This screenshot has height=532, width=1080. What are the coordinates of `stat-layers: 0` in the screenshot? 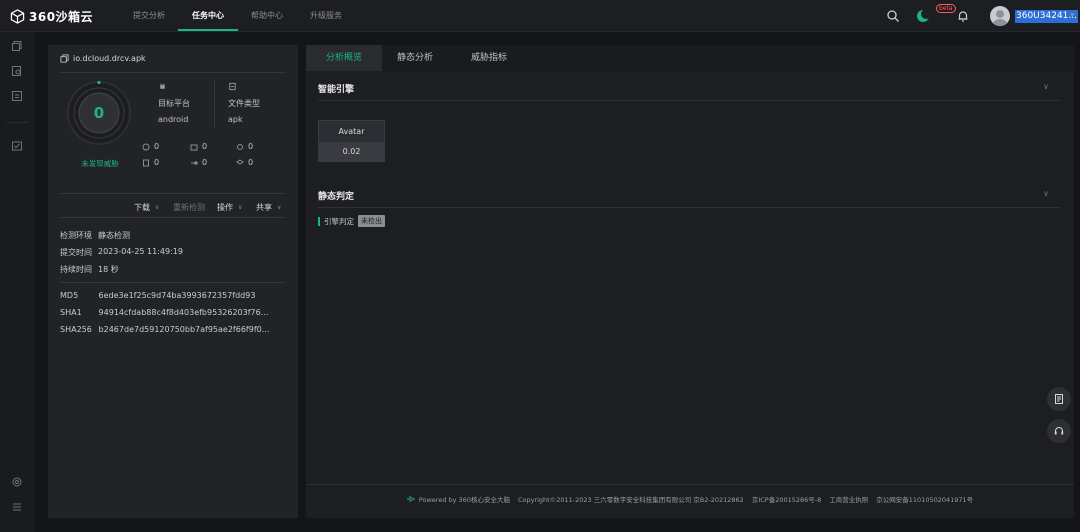 It's located at (244, 162).